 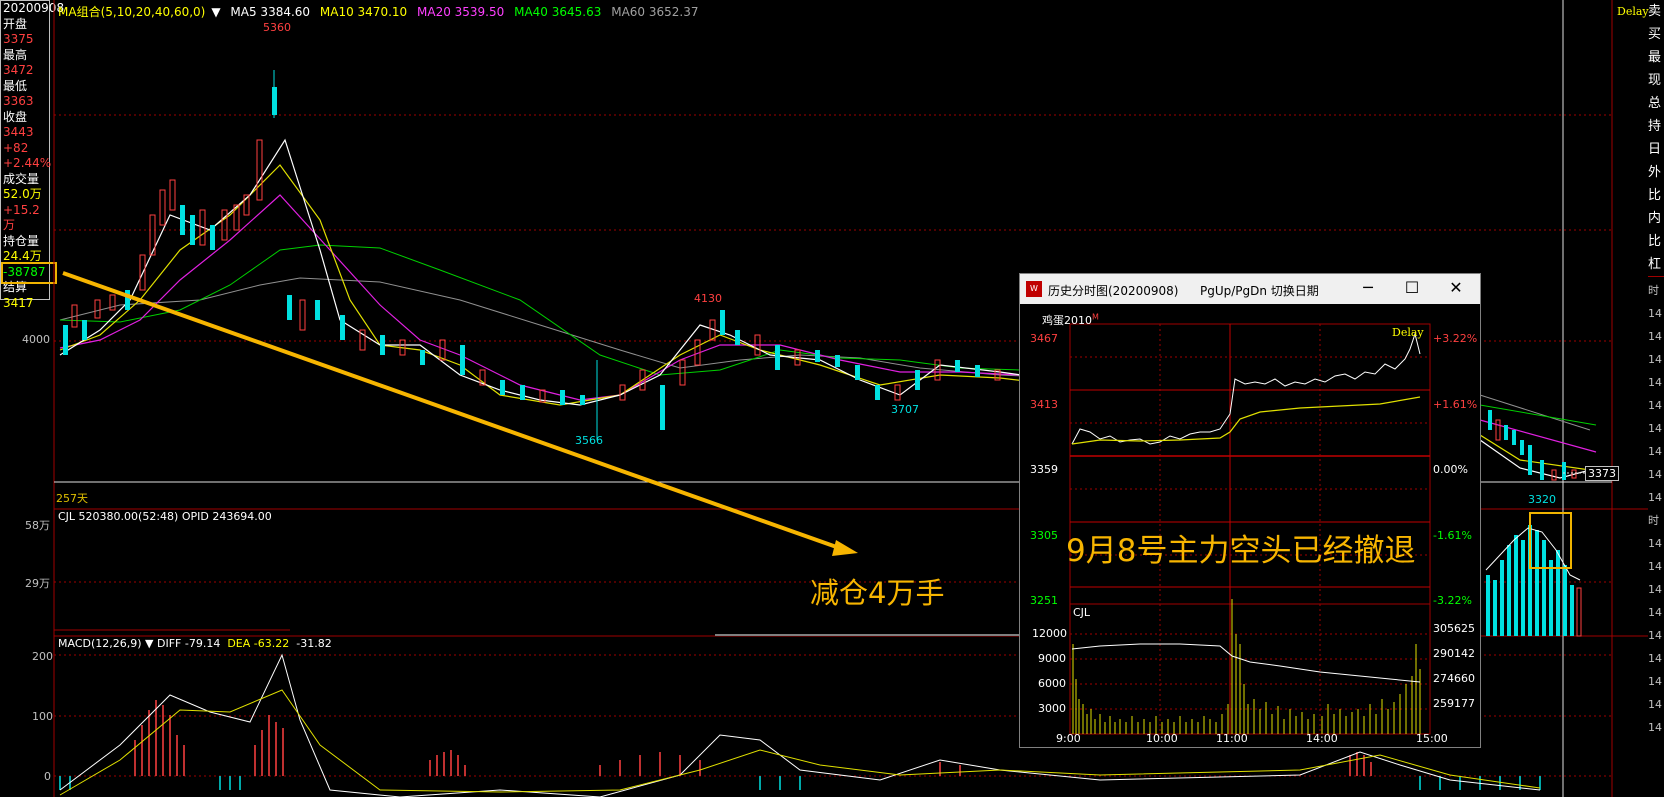 What do you see at coordinates (37, 525) in the screenshot?
I see `volume-axis-58: 58万` at bounding box center [37, 525].